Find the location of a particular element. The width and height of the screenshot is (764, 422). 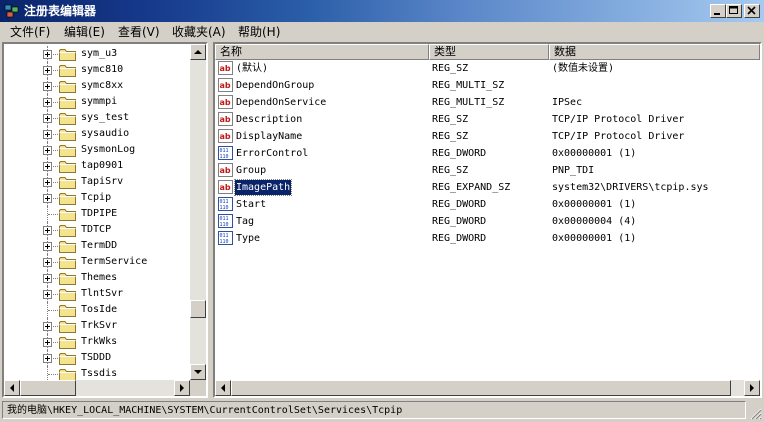

tree-item: symc810 is located at coordinates (97, 70).